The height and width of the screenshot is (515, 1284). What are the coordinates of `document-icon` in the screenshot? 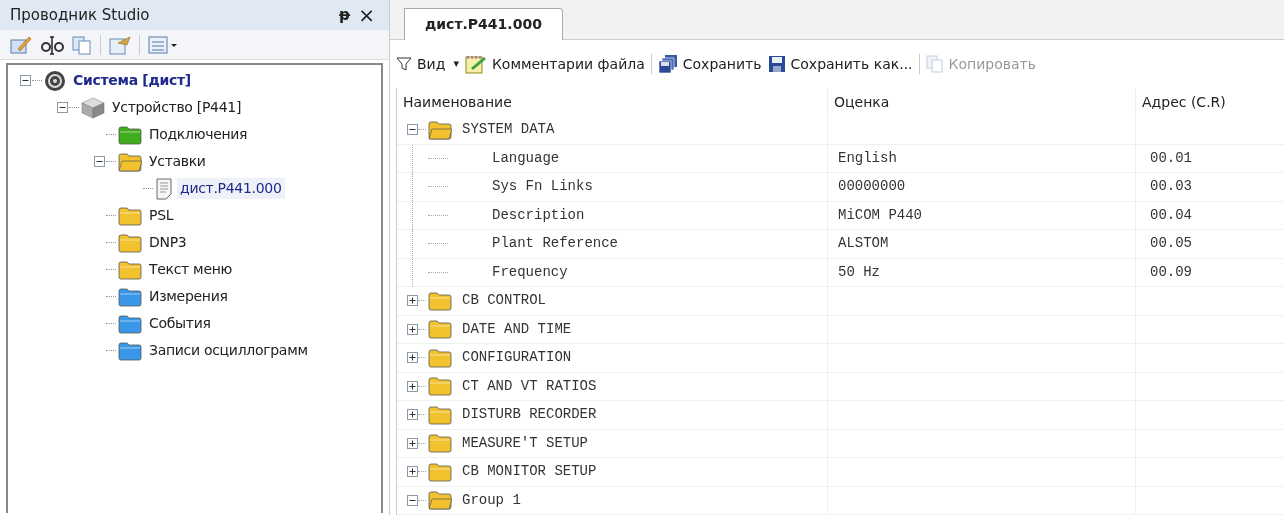 It's located at (164, 188).